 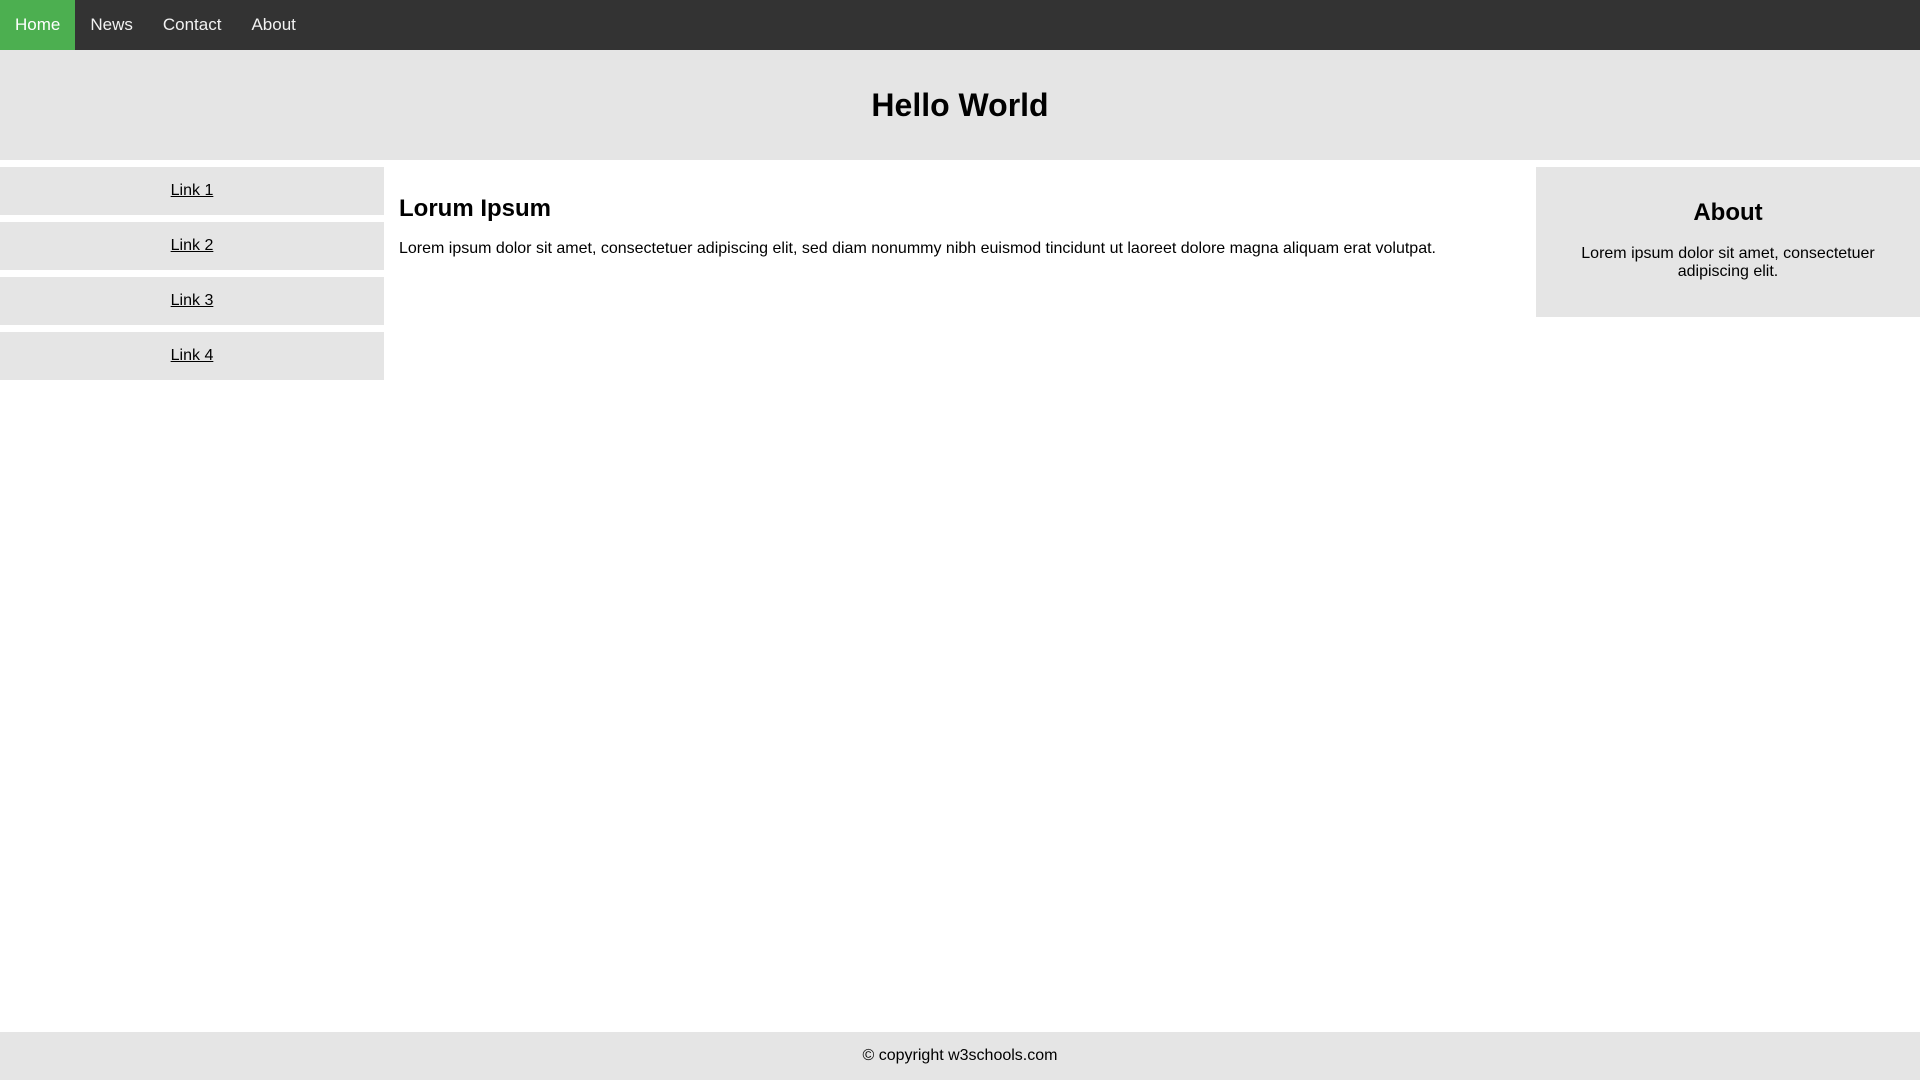 I want to click on page-footer: © copyright w3schools.com, so click(x=960, y=1056).